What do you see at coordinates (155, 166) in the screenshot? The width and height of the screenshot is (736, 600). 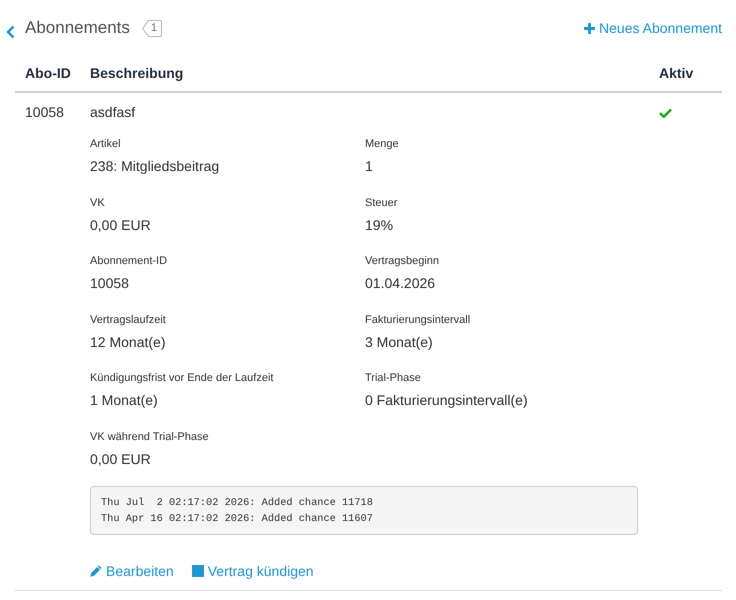 I see `field-value: 238: Mitgliedsbeitrag` at bounding box center [155, 166].